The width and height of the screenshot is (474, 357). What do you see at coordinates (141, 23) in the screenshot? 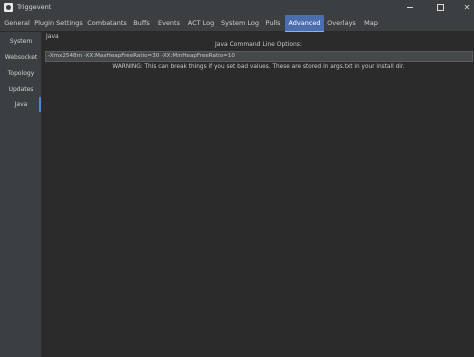
I see `tab-buffs: Buffs` at bounding box center [141, 23].